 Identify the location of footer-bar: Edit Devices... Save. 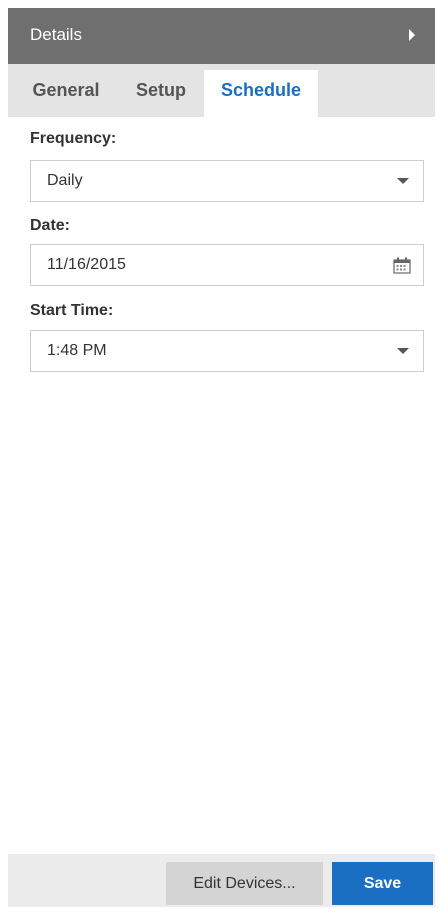
(221, 880).